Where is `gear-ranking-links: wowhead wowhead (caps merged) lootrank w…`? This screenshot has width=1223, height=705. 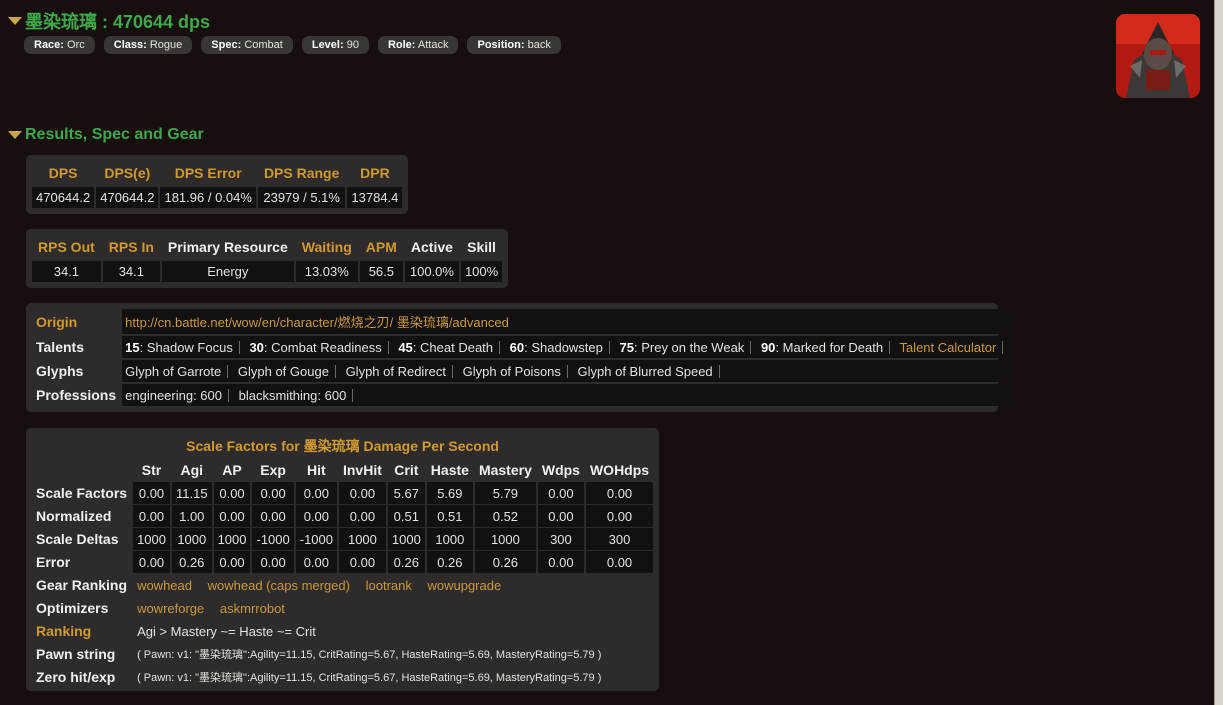
gear-ranking-links: wowhead wowhead (caps merged) lootrank w… is located at coordinates (393, 585).